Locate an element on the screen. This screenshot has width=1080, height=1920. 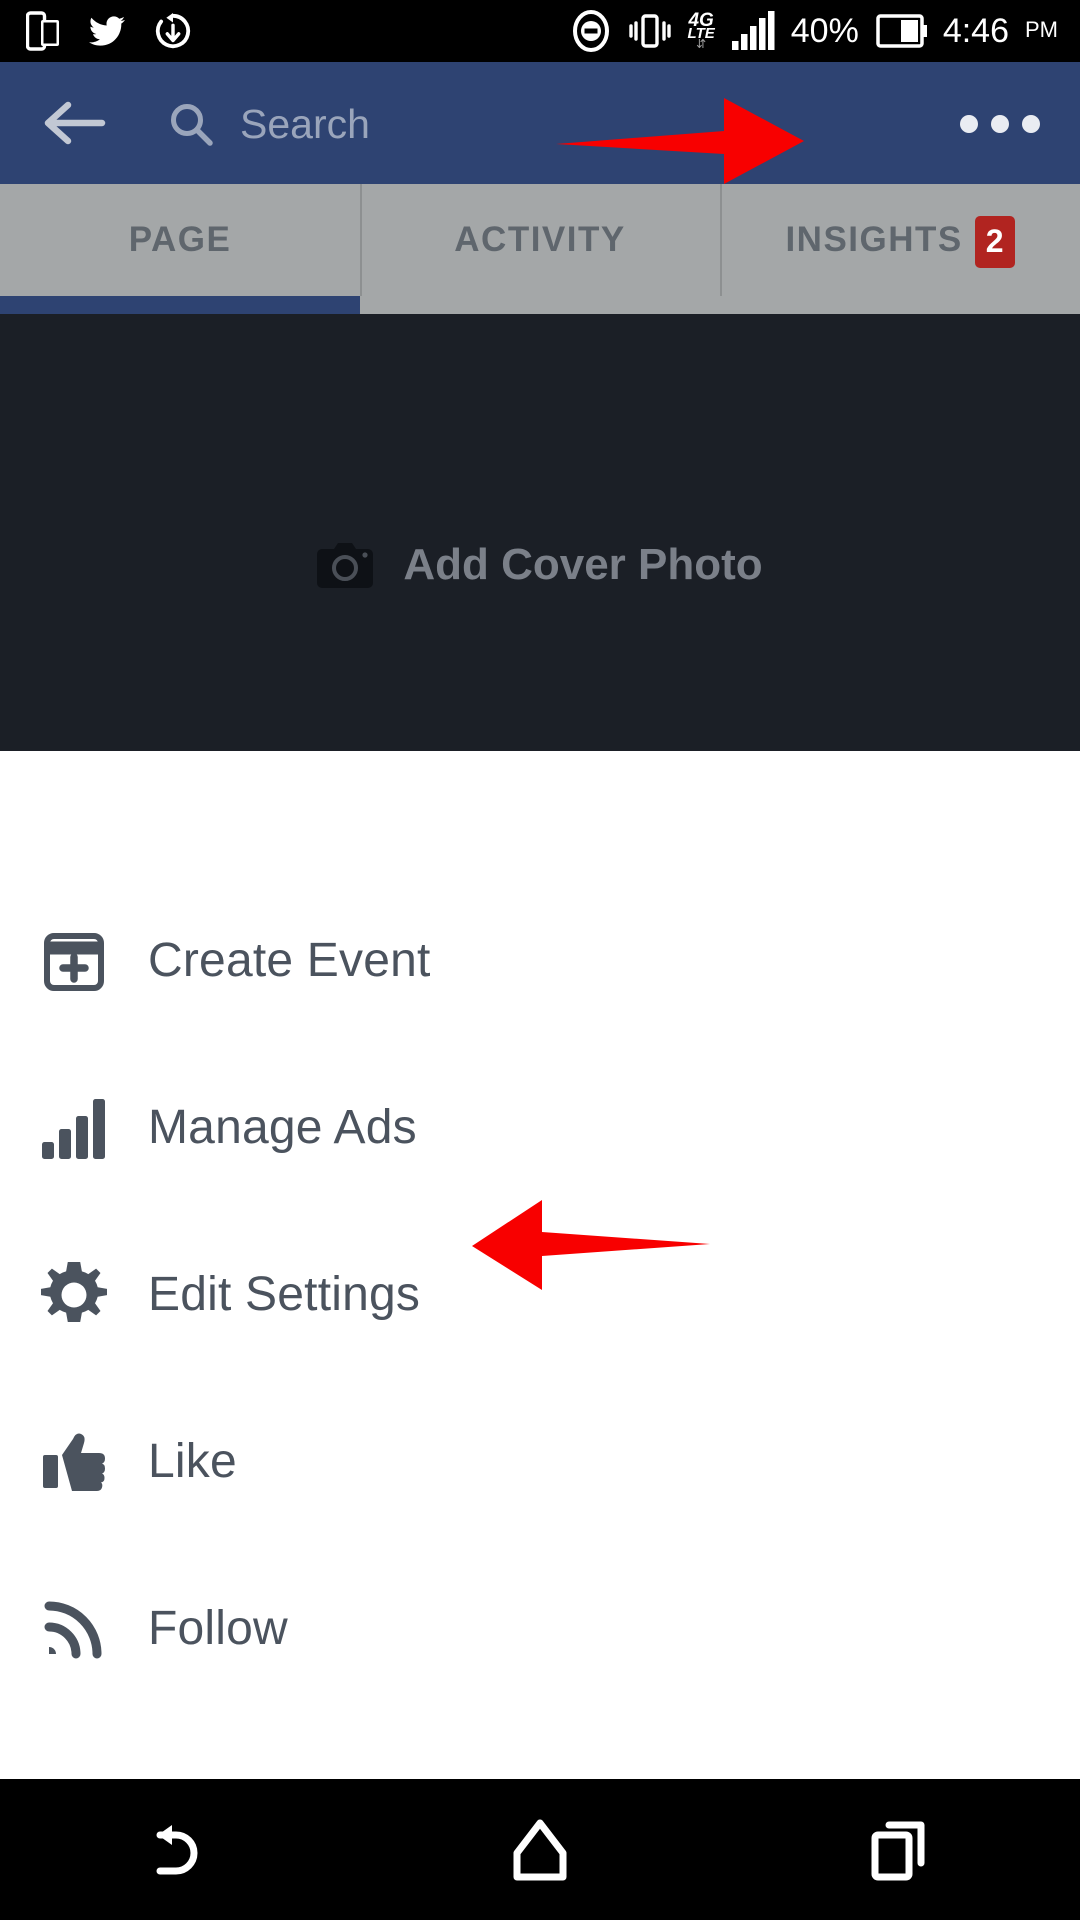
tab-insights: INSIGHTS 2 is located at coordinates (900, 240).